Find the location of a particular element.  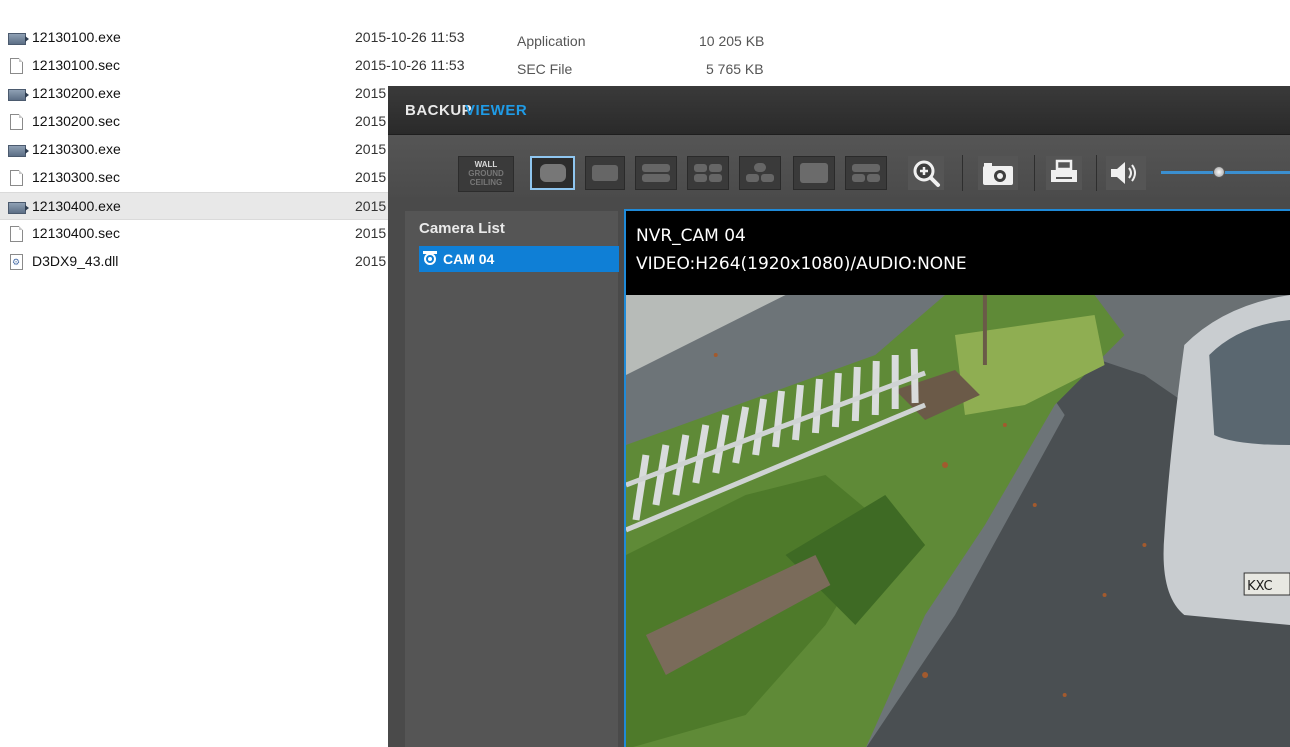

double-panorama-icon is located at coordinates (656, 168).